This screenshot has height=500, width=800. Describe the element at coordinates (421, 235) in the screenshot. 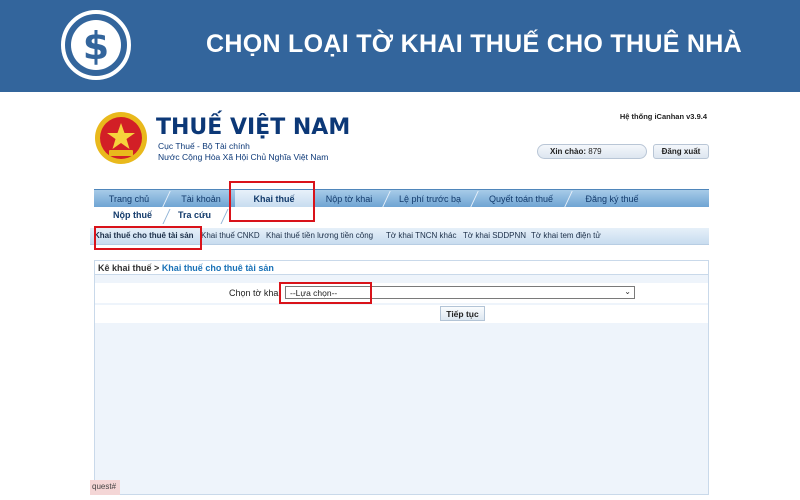

I see `menu3-item-other-pit: Tờ khai TNCN khác` at that location.